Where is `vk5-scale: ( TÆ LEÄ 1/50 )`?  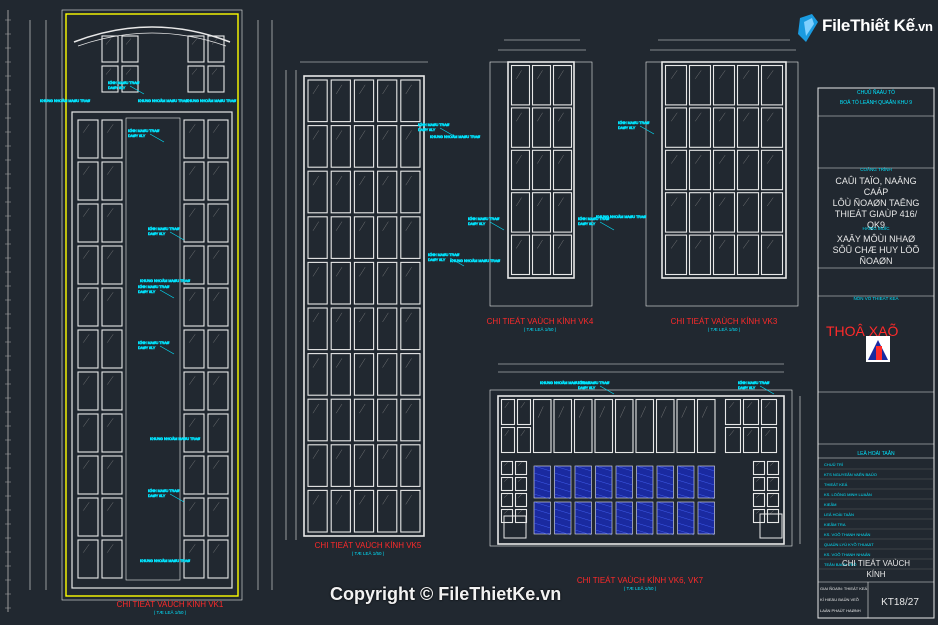 vk5-scale: ( TÆ LEÄ 1/50 ) is located at coordinates (368, 553).